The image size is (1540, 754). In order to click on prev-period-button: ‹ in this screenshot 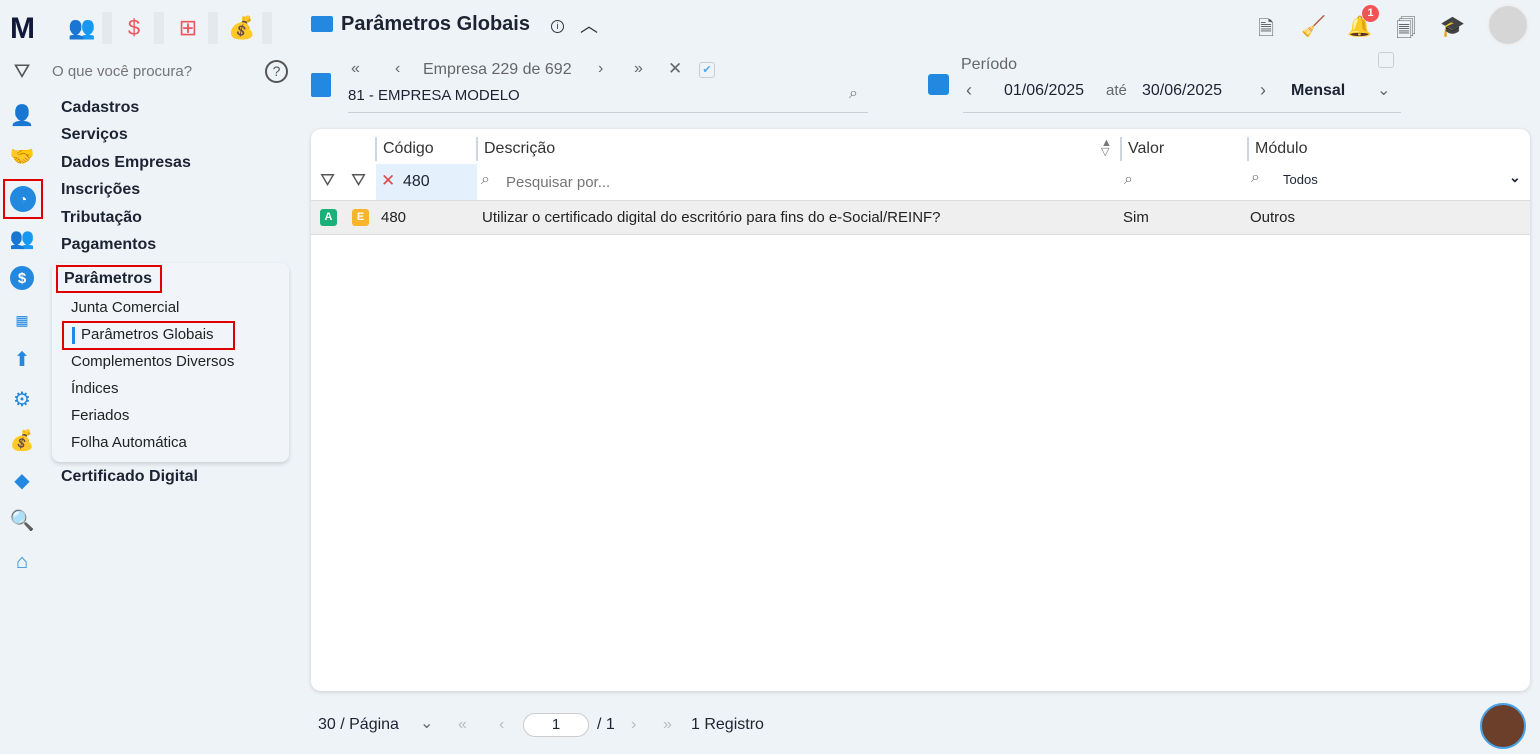, I will do `click(969, 90)`.